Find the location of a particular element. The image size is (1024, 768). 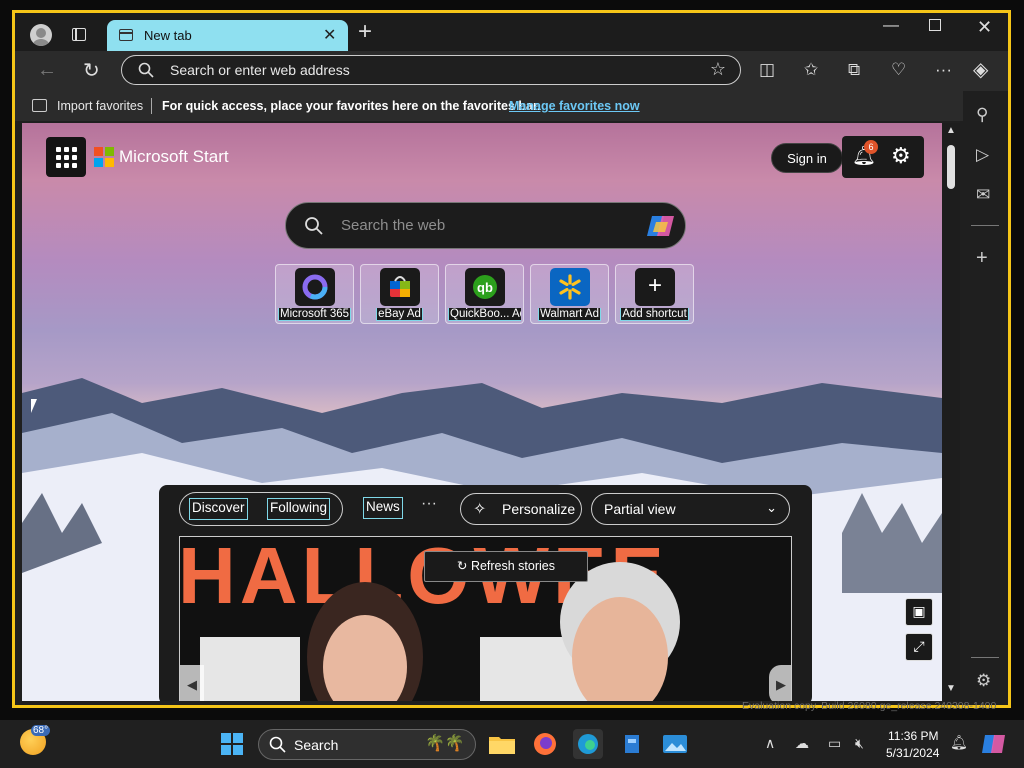

favorites-divider is located at coordinates (151, 106).